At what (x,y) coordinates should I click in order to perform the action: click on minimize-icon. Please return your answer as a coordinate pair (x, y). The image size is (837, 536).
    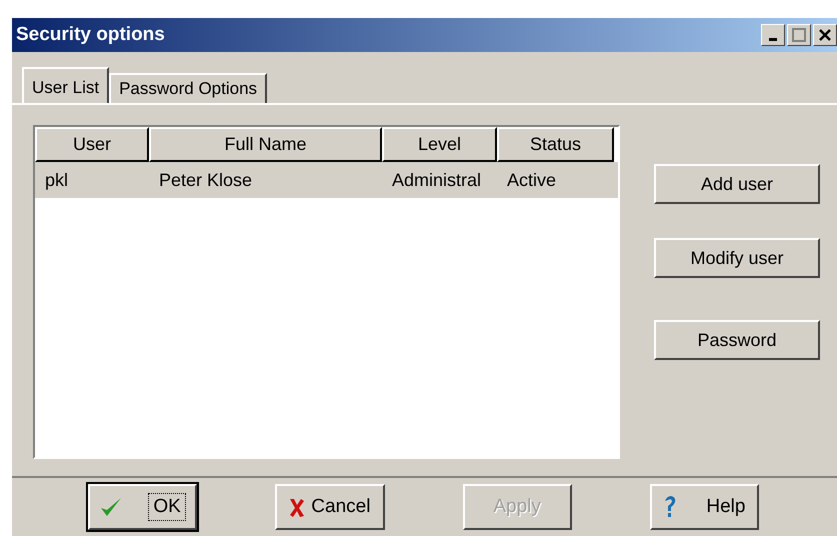
    Looking at the image, I should click on (773, 39).